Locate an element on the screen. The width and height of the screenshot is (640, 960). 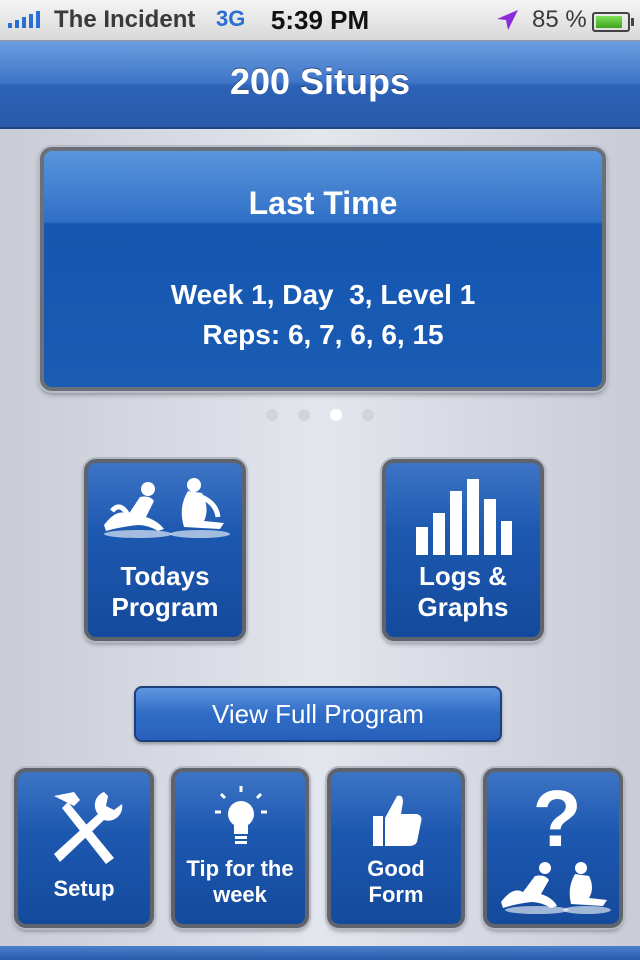
logs-graphs-label: Logs & Graphs is located at coordinates (463, 592).